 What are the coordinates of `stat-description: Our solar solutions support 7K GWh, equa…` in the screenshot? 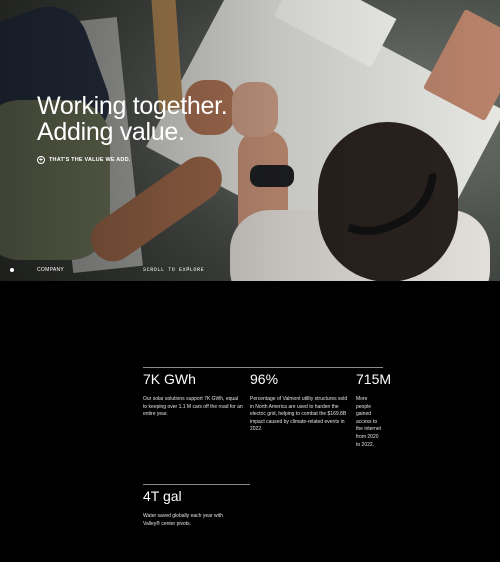 It's located at (193, 407).